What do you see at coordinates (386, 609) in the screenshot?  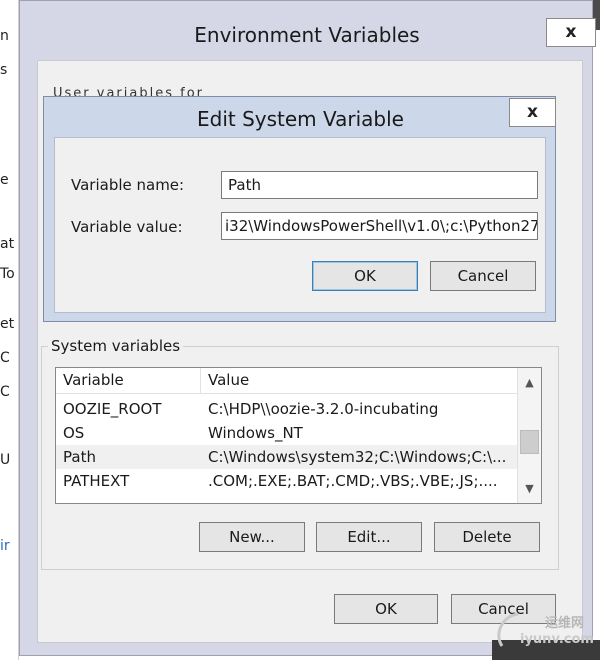 I see `ok-button: OK` at bounding box center [386, 609].